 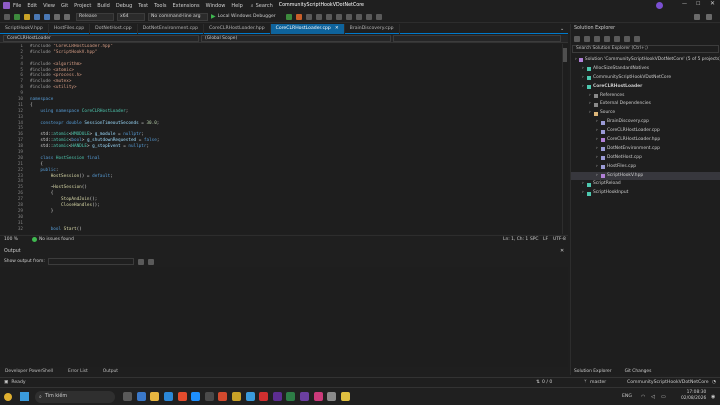 What do you see at coordinates (577, 38) in the screenshot?
I see `home-icon` at bounding box center [577, 38].